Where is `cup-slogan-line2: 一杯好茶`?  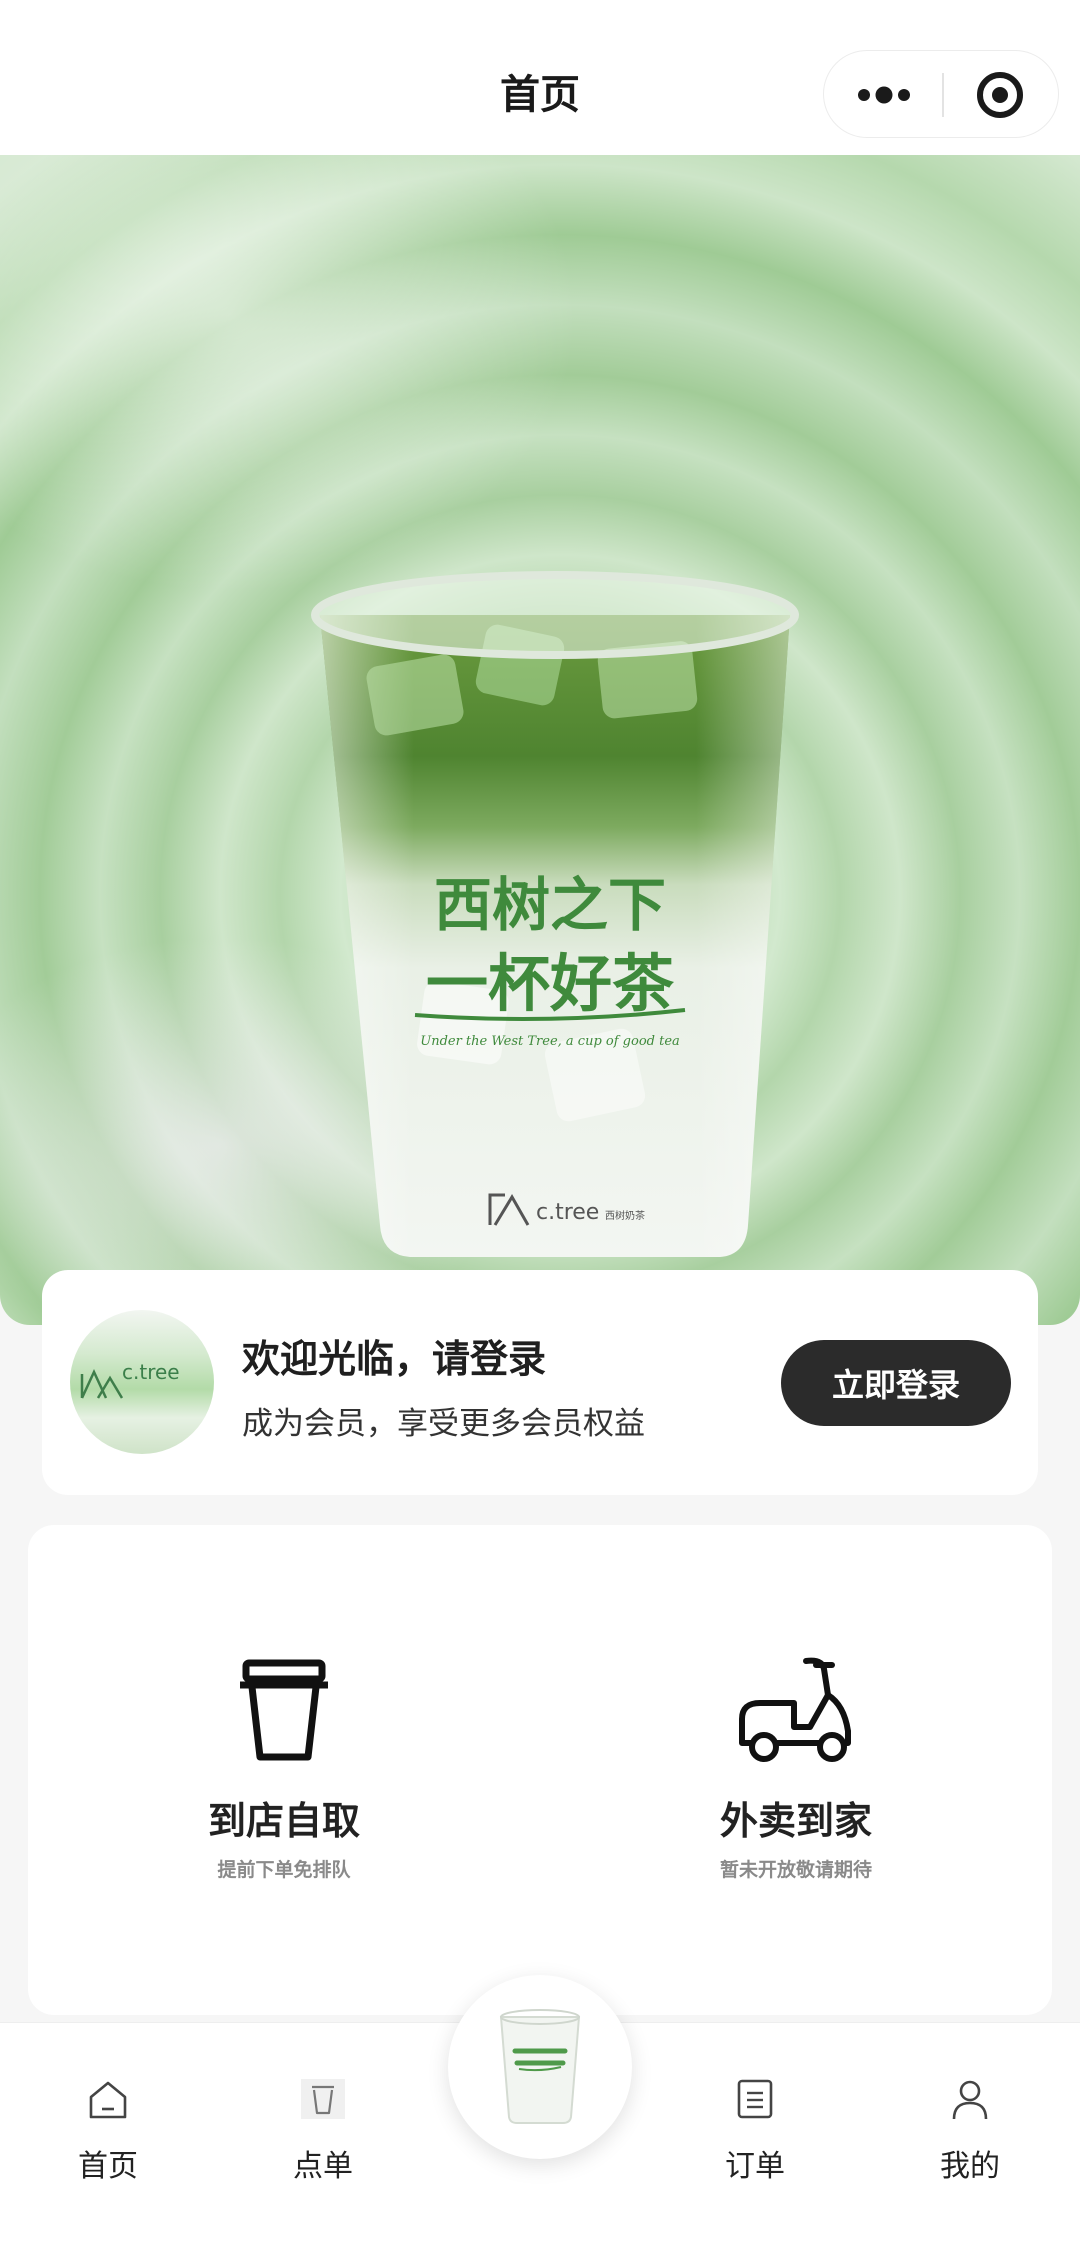 cup-slogan-line2: 一杯好茶 is located at coordinates (550, 983).